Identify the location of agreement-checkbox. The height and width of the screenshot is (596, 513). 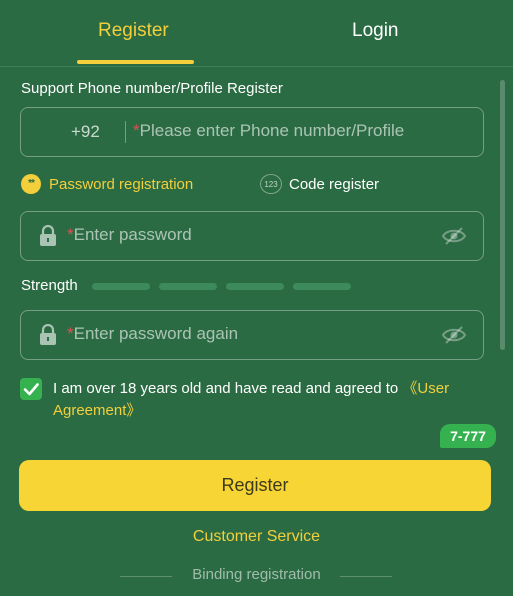
(31, 389).